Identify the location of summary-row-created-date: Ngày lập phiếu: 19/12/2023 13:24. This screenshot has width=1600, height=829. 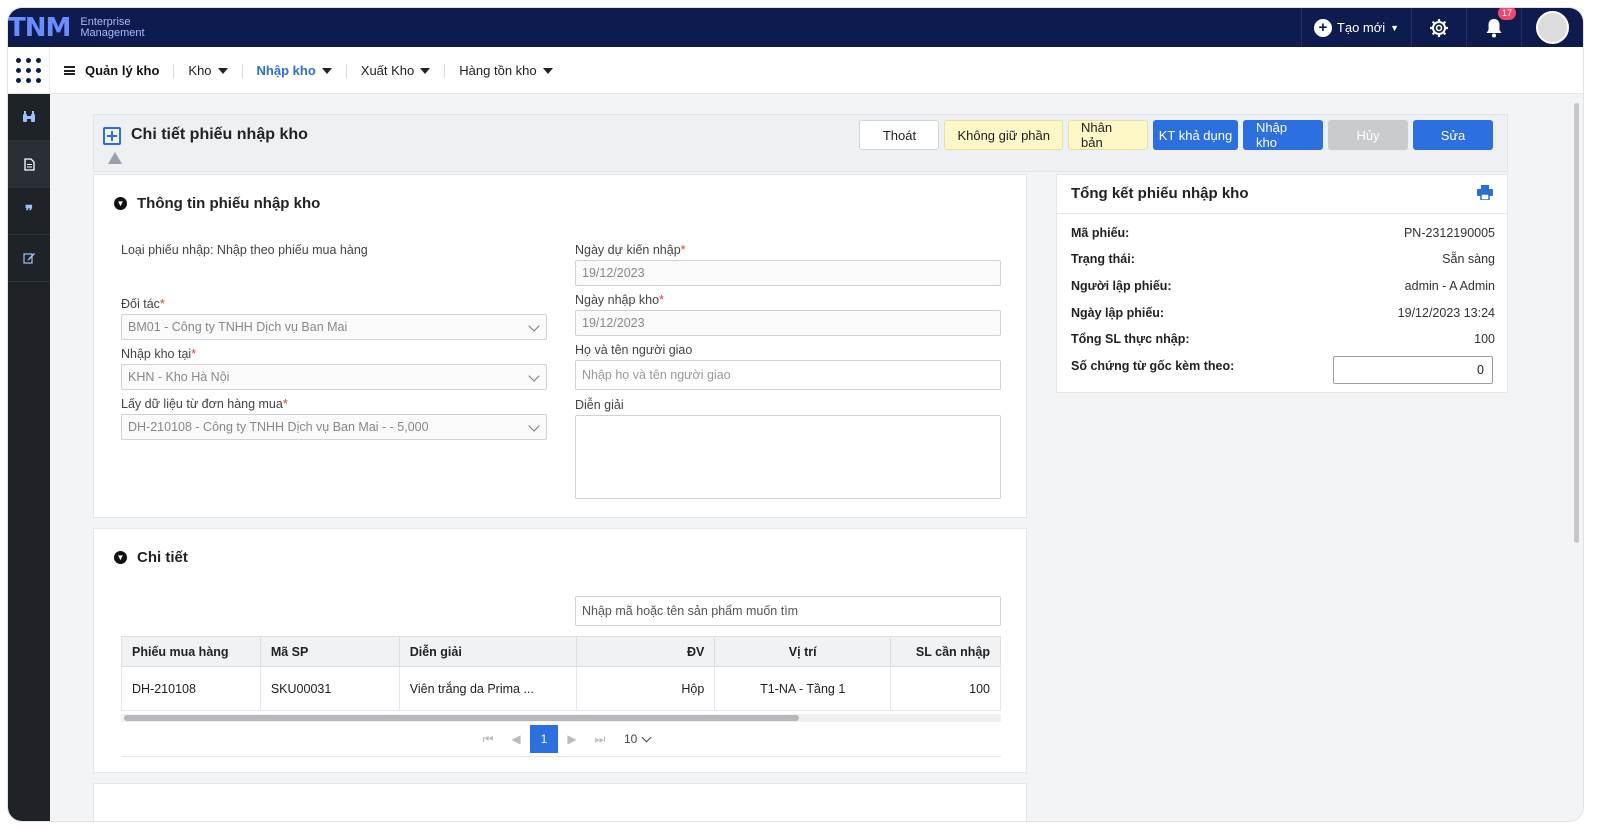
(1283, 313).